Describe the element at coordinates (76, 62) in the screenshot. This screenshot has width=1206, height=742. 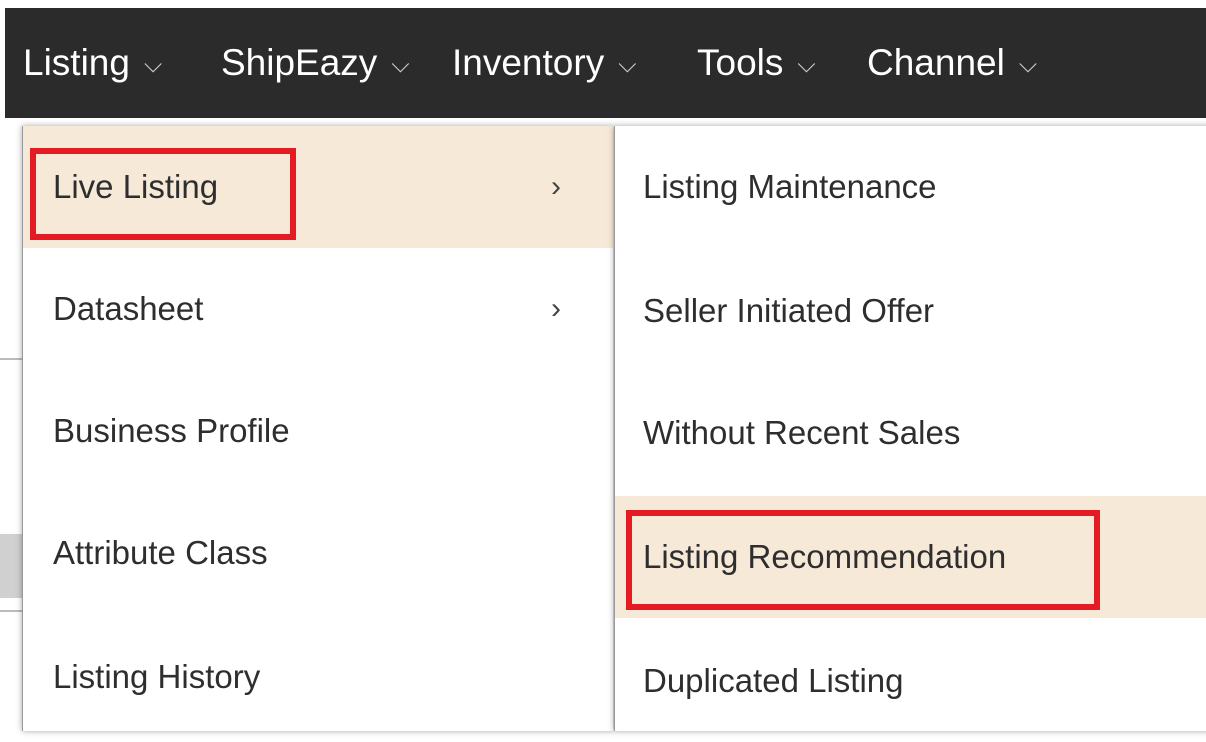
I see `nav-listing-label: Listing` at that location.